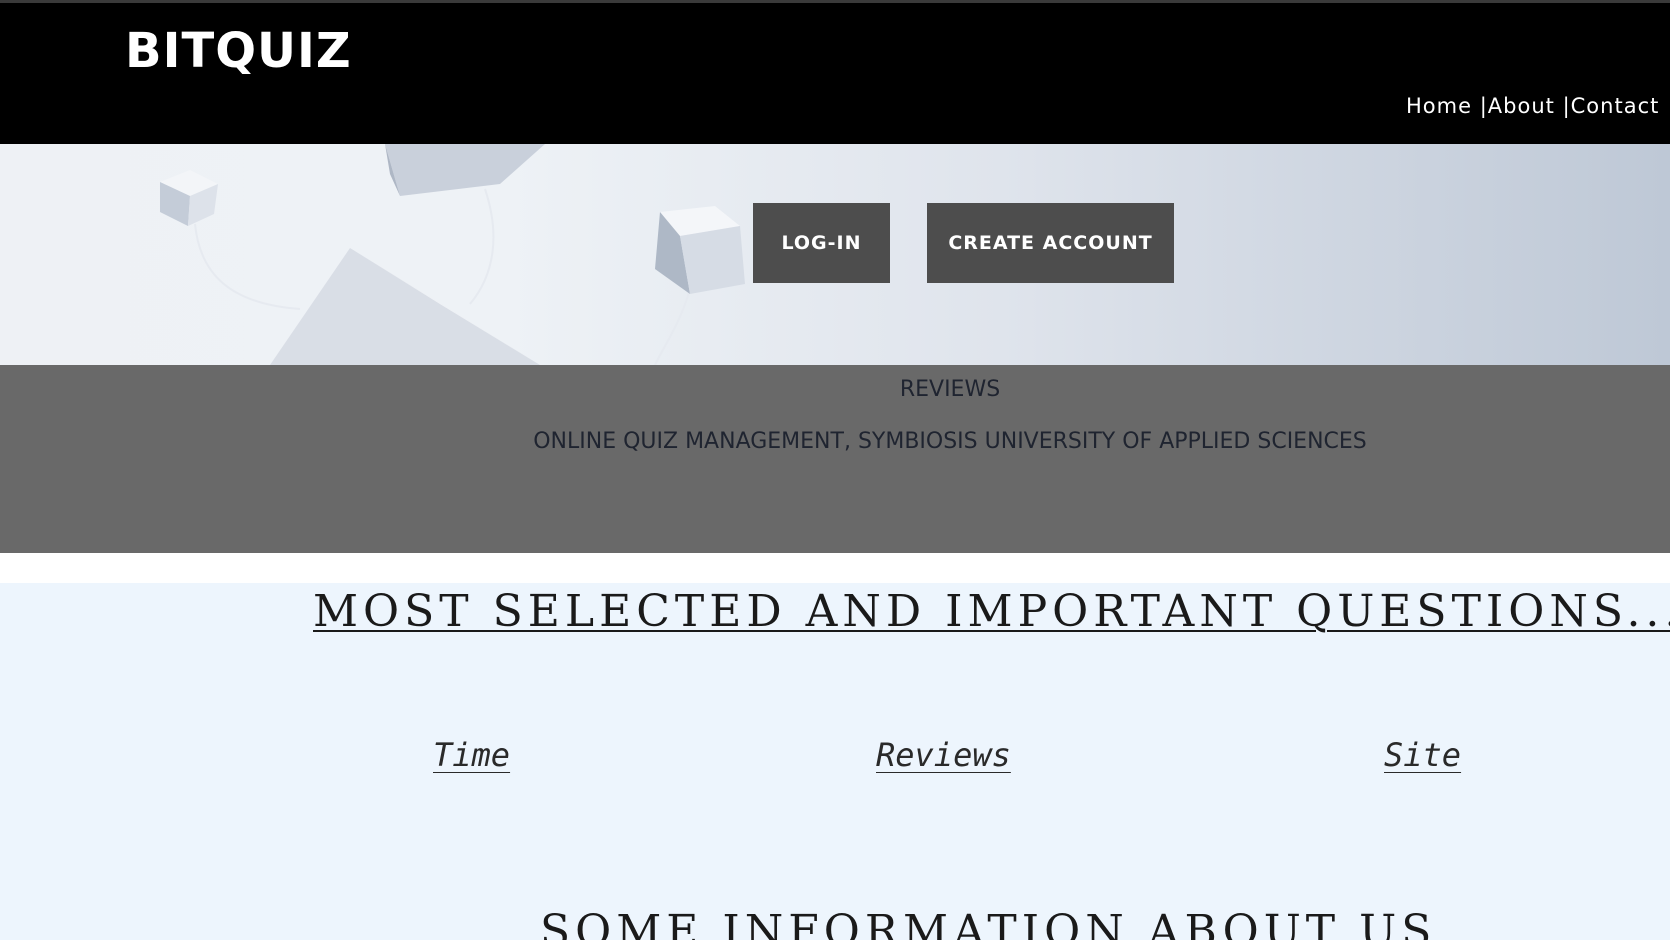  I want to click on site-link: Site, so click(1422, 755).